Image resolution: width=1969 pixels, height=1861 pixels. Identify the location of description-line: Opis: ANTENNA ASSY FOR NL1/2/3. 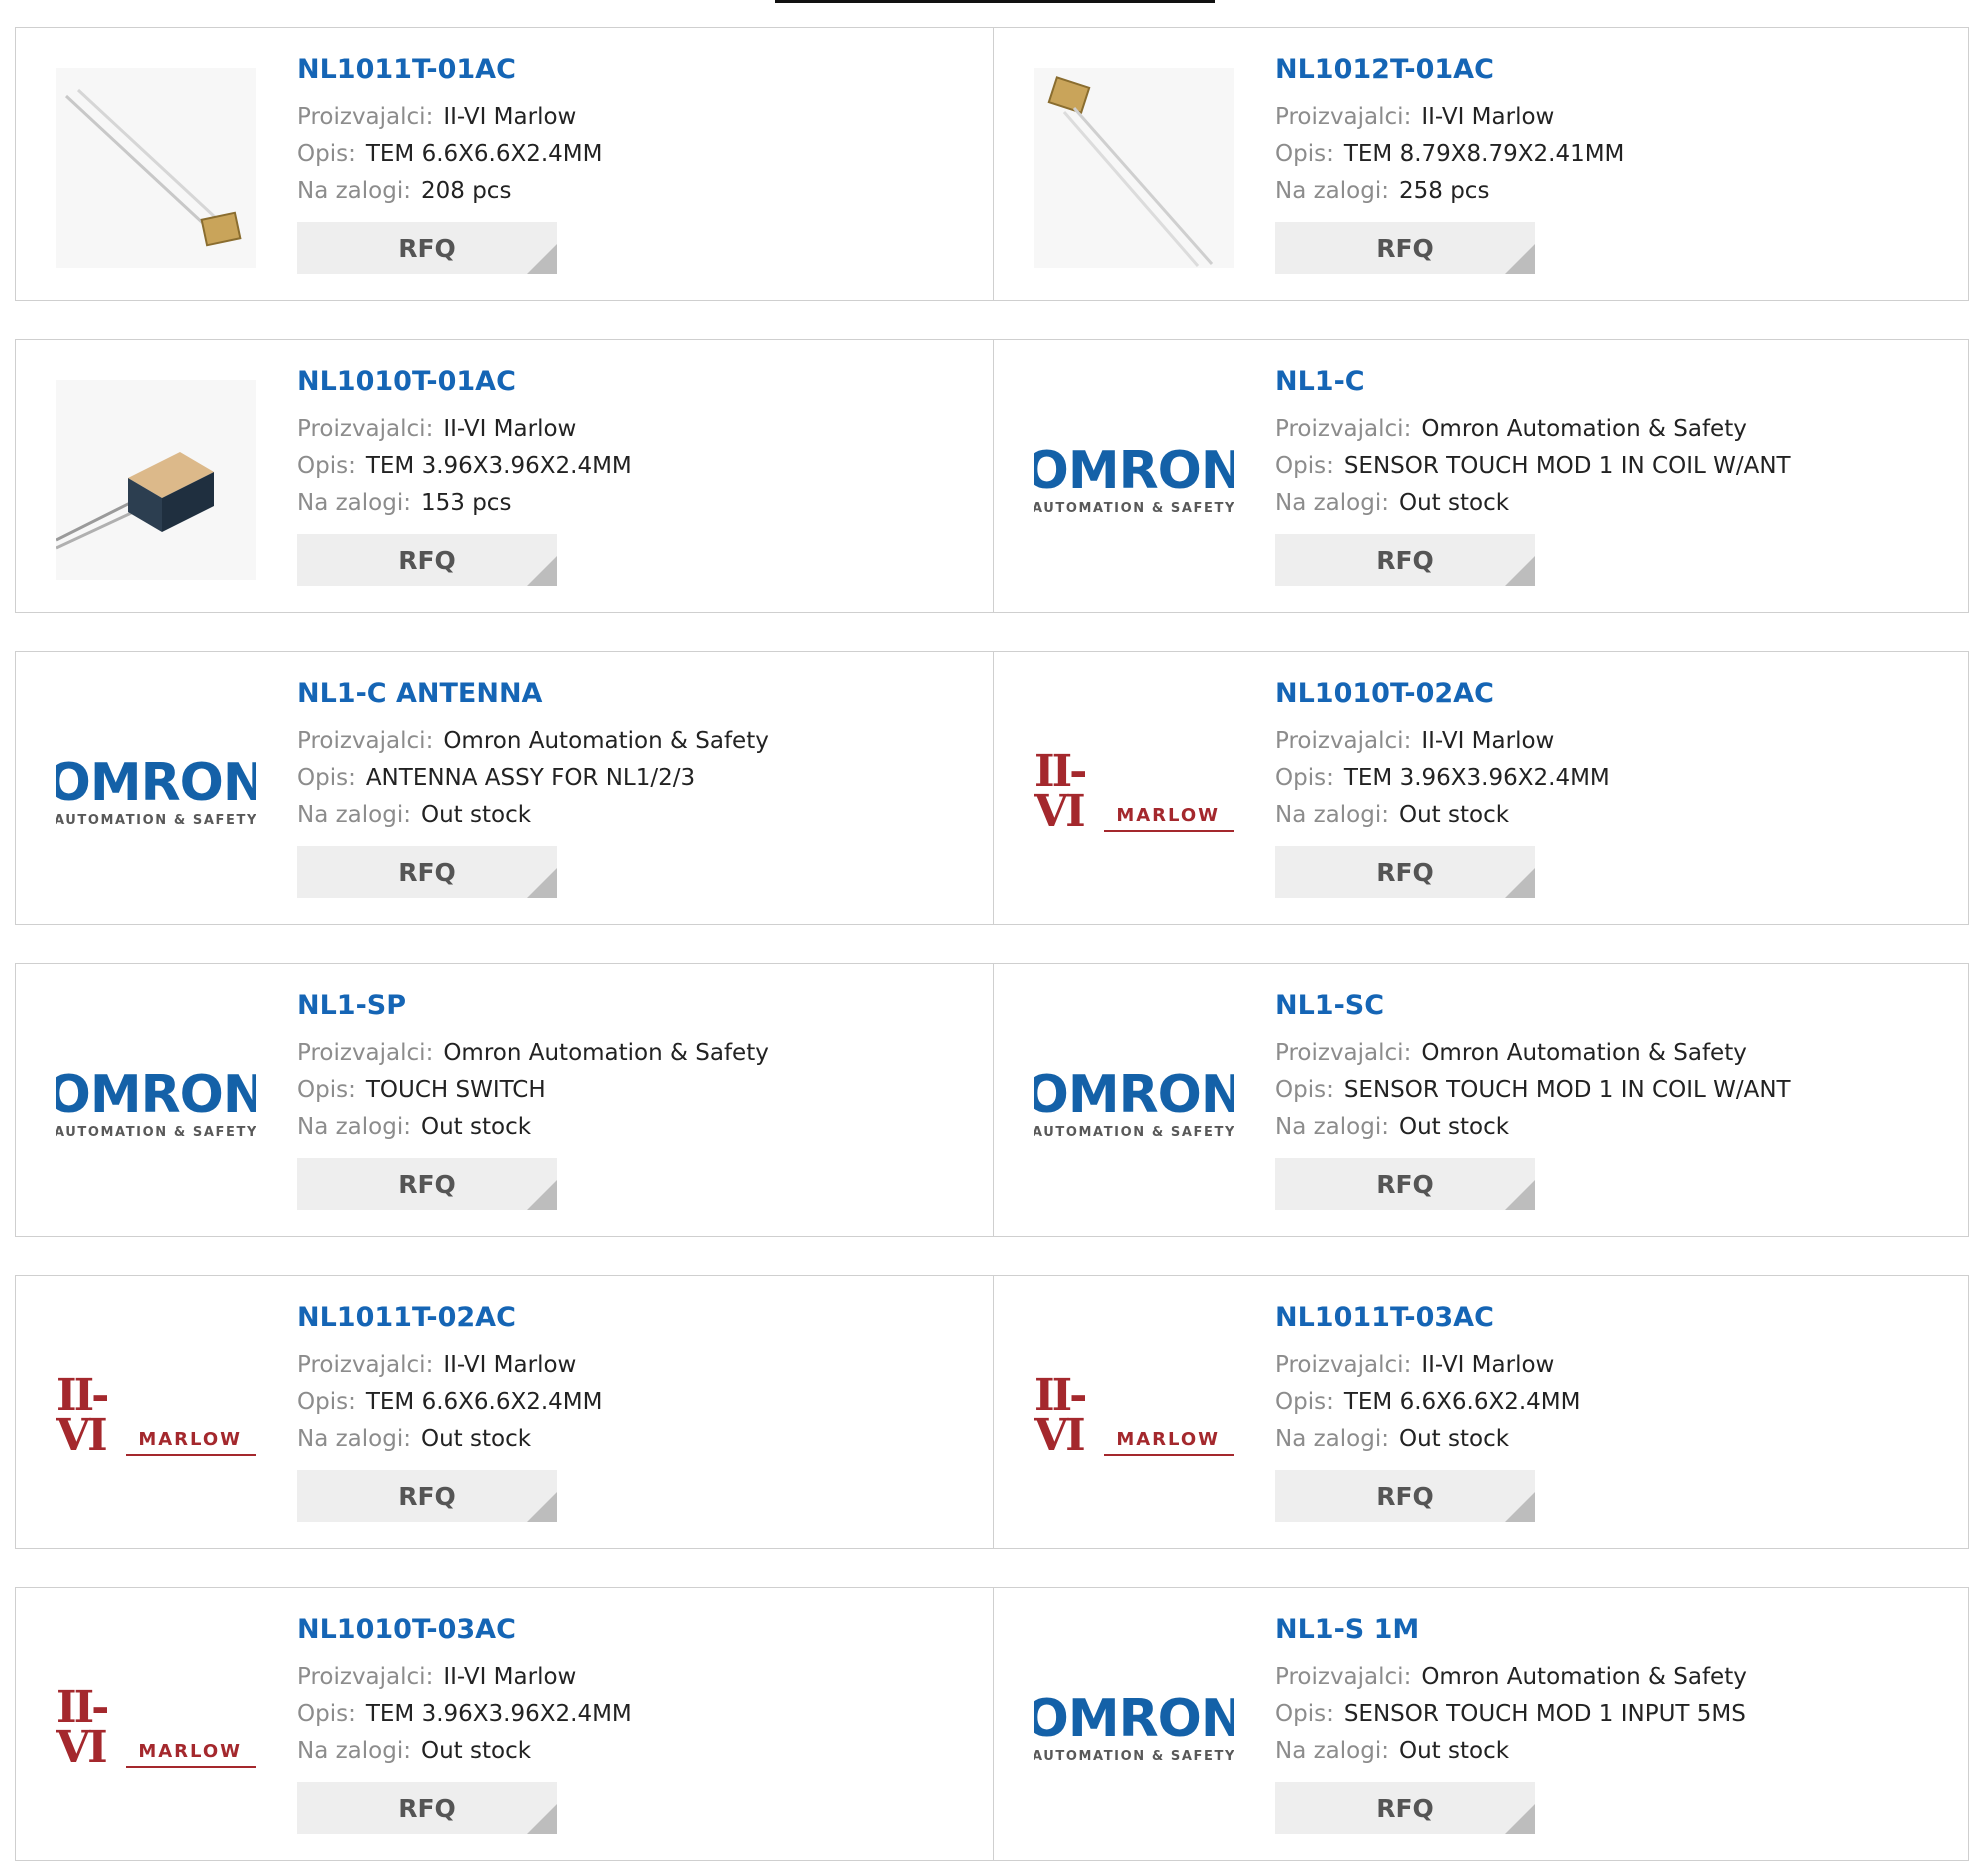
(533, 778).